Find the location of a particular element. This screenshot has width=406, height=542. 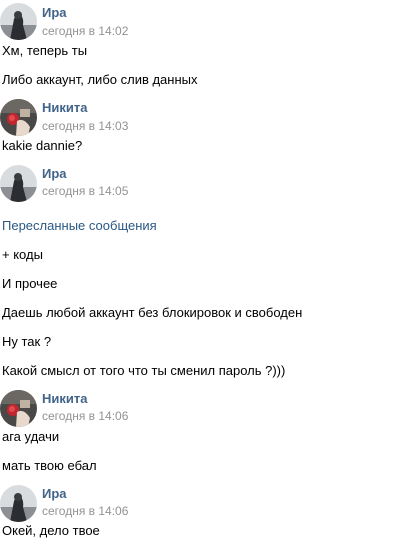

message-text: Либо аккаунт, либо слив данных is located at coordinates (100, 79).